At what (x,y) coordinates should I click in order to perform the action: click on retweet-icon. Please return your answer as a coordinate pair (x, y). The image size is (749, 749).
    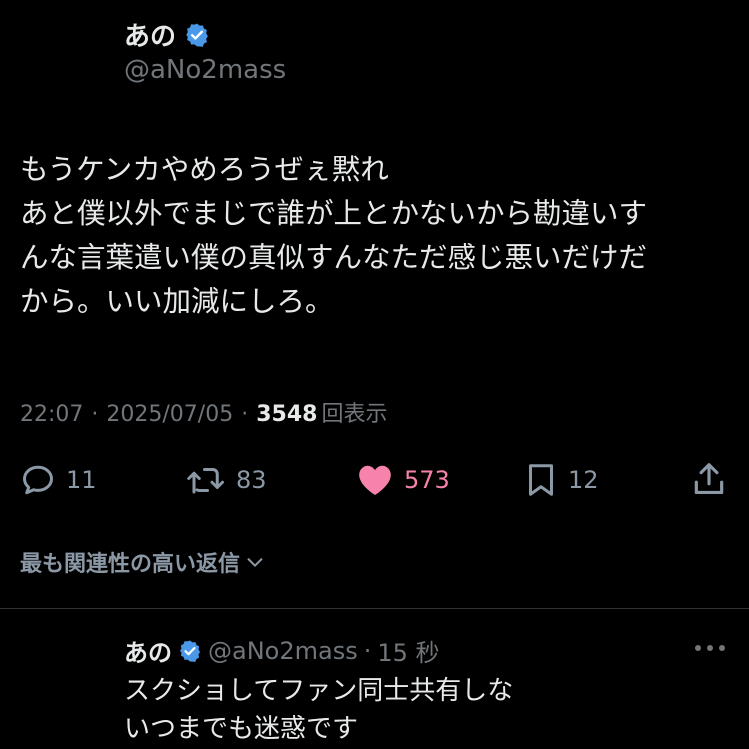
    Looking at the image, I should click on (205, 481).